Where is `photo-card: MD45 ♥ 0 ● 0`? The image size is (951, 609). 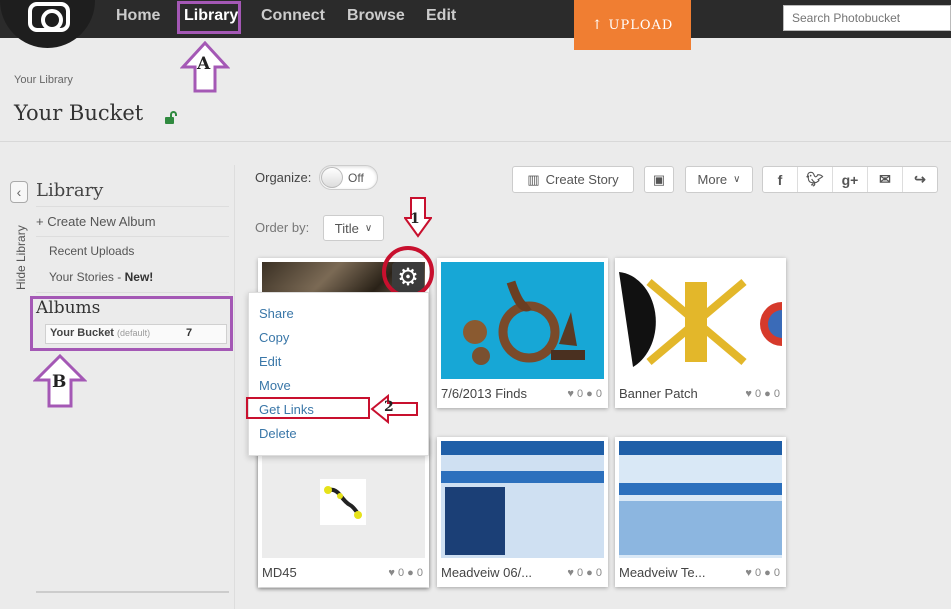 photo-card: MD45 ♥ 0 ● 0 is located at coordinates (343, 512).